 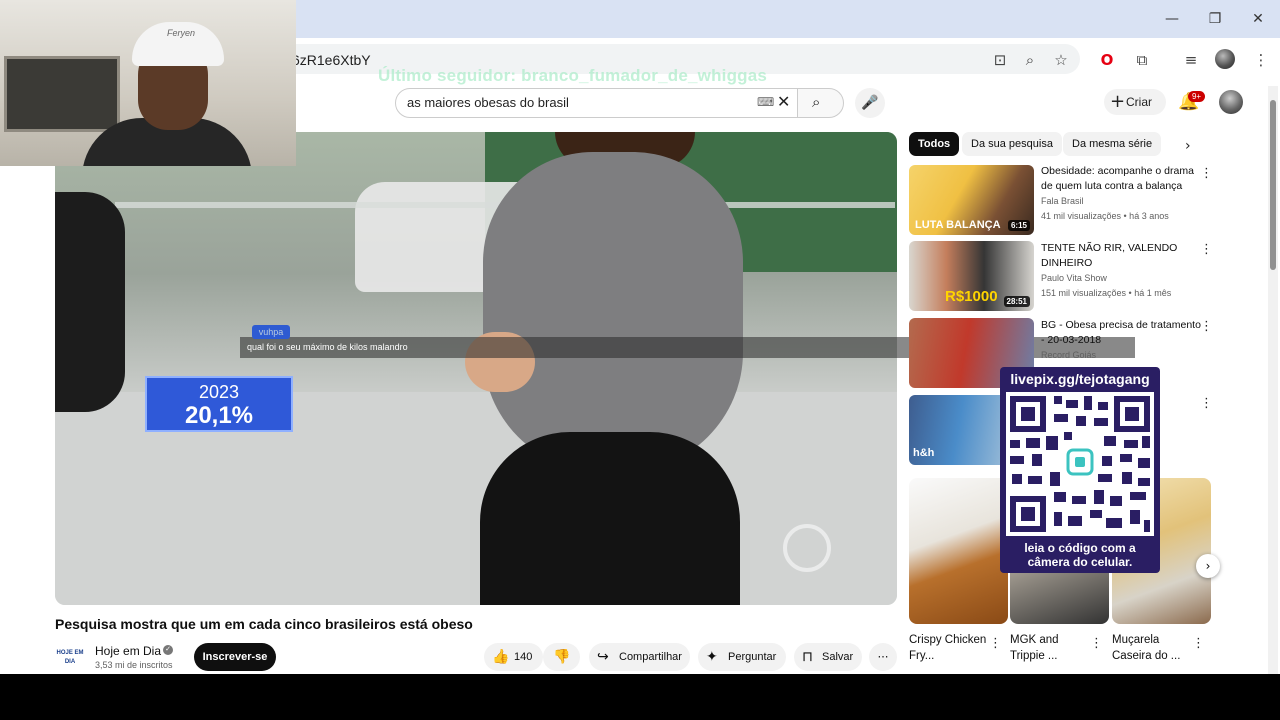 What do you see at coordinates (1018, 225) in the screenshot?
I see `video-duration: 6:15` at bounding box center [1018, 225].